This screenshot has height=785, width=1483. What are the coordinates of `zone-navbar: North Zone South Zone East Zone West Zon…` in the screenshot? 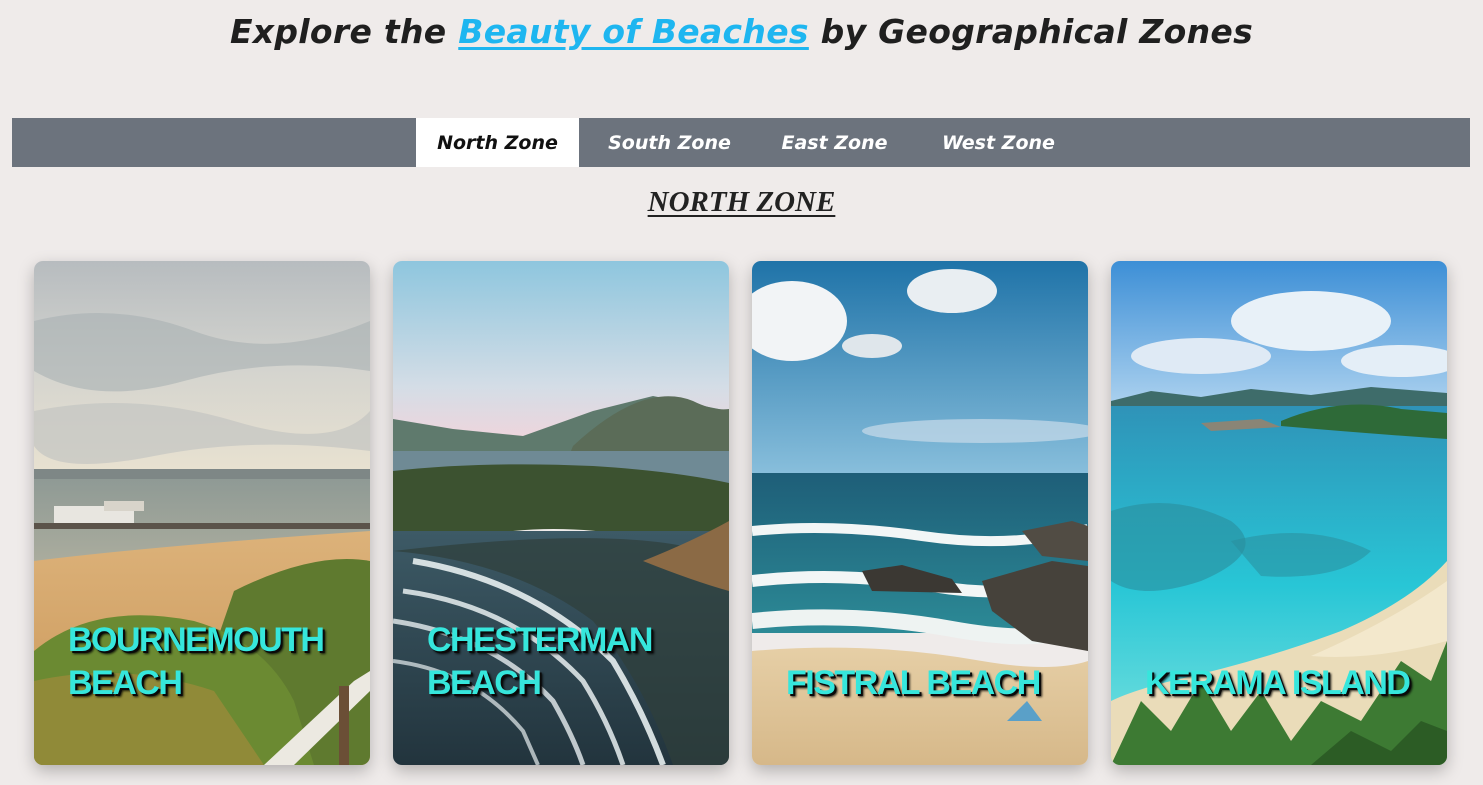 It's located at (741, 142).